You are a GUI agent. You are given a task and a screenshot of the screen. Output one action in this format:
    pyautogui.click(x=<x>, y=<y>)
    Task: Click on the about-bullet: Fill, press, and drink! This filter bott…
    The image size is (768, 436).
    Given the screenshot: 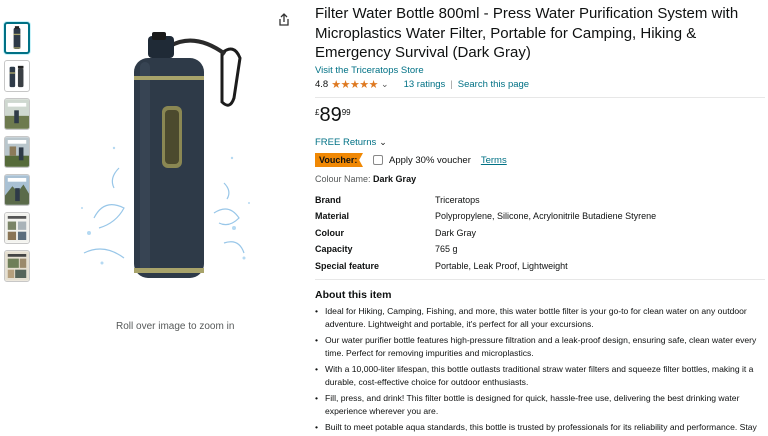 What is the action you would take?
    pyautogui.click(x=540, y=404)
    